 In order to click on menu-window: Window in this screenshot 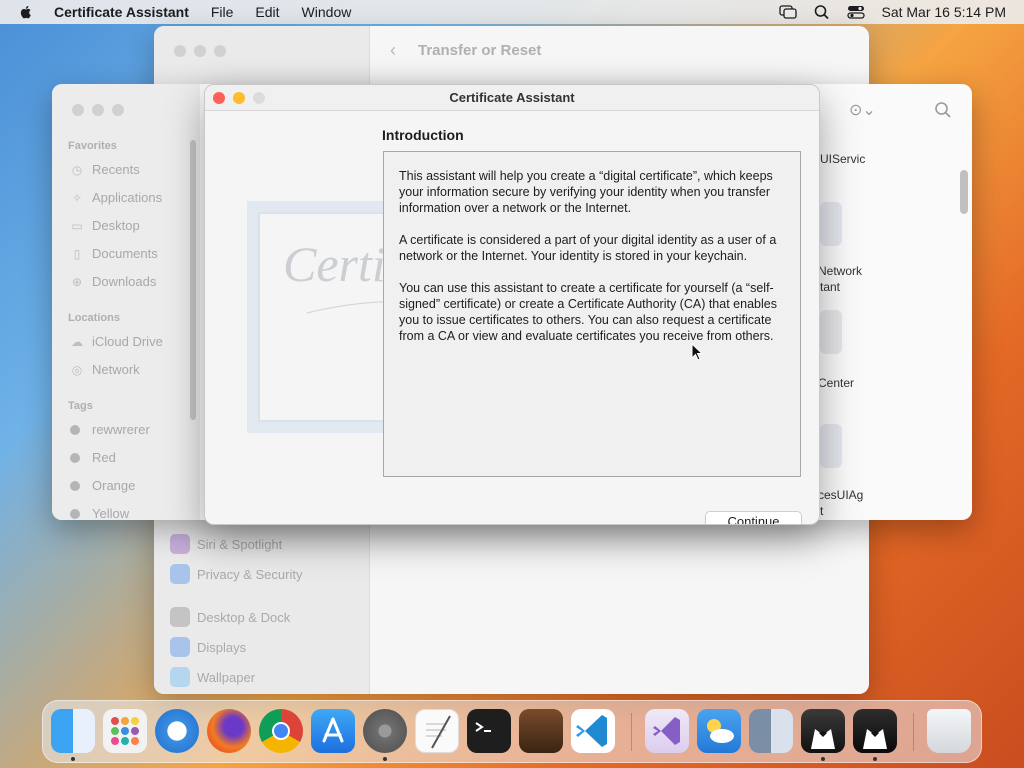, I will do `click(327, 12)`.